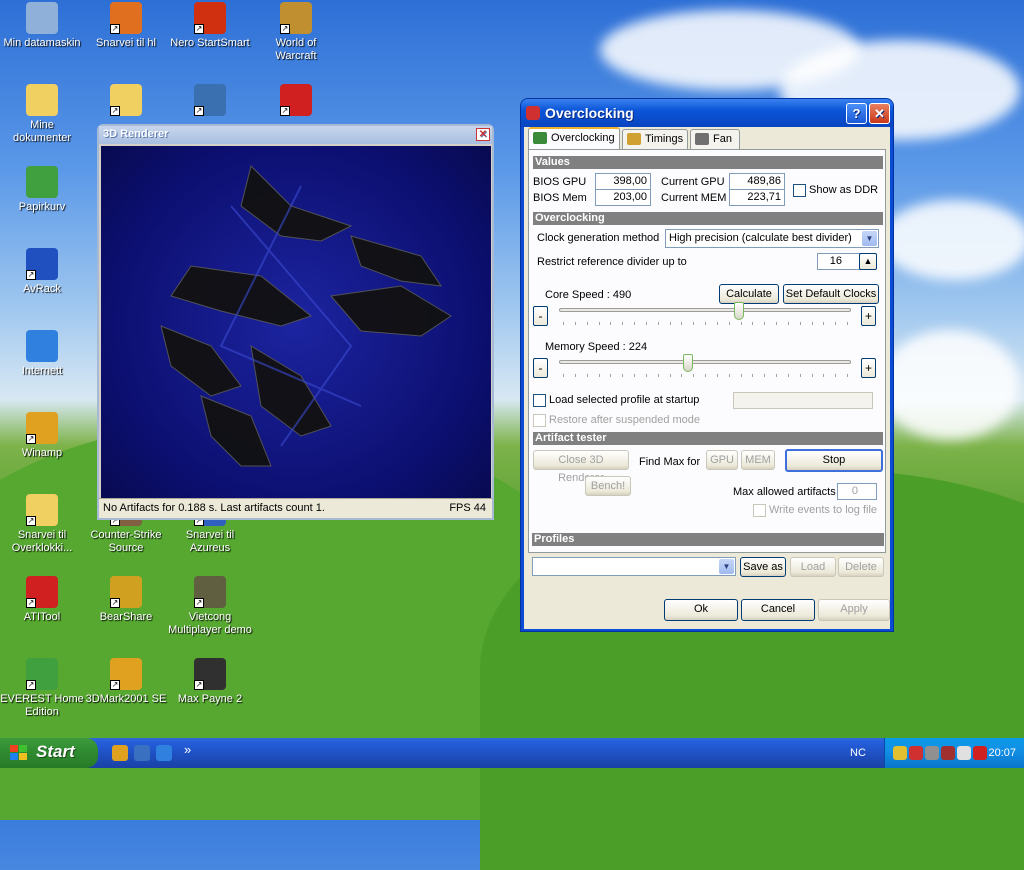 This screenshot has height=870, width=1024. I want to click on load-profile-checkbox, so click(539, 400).